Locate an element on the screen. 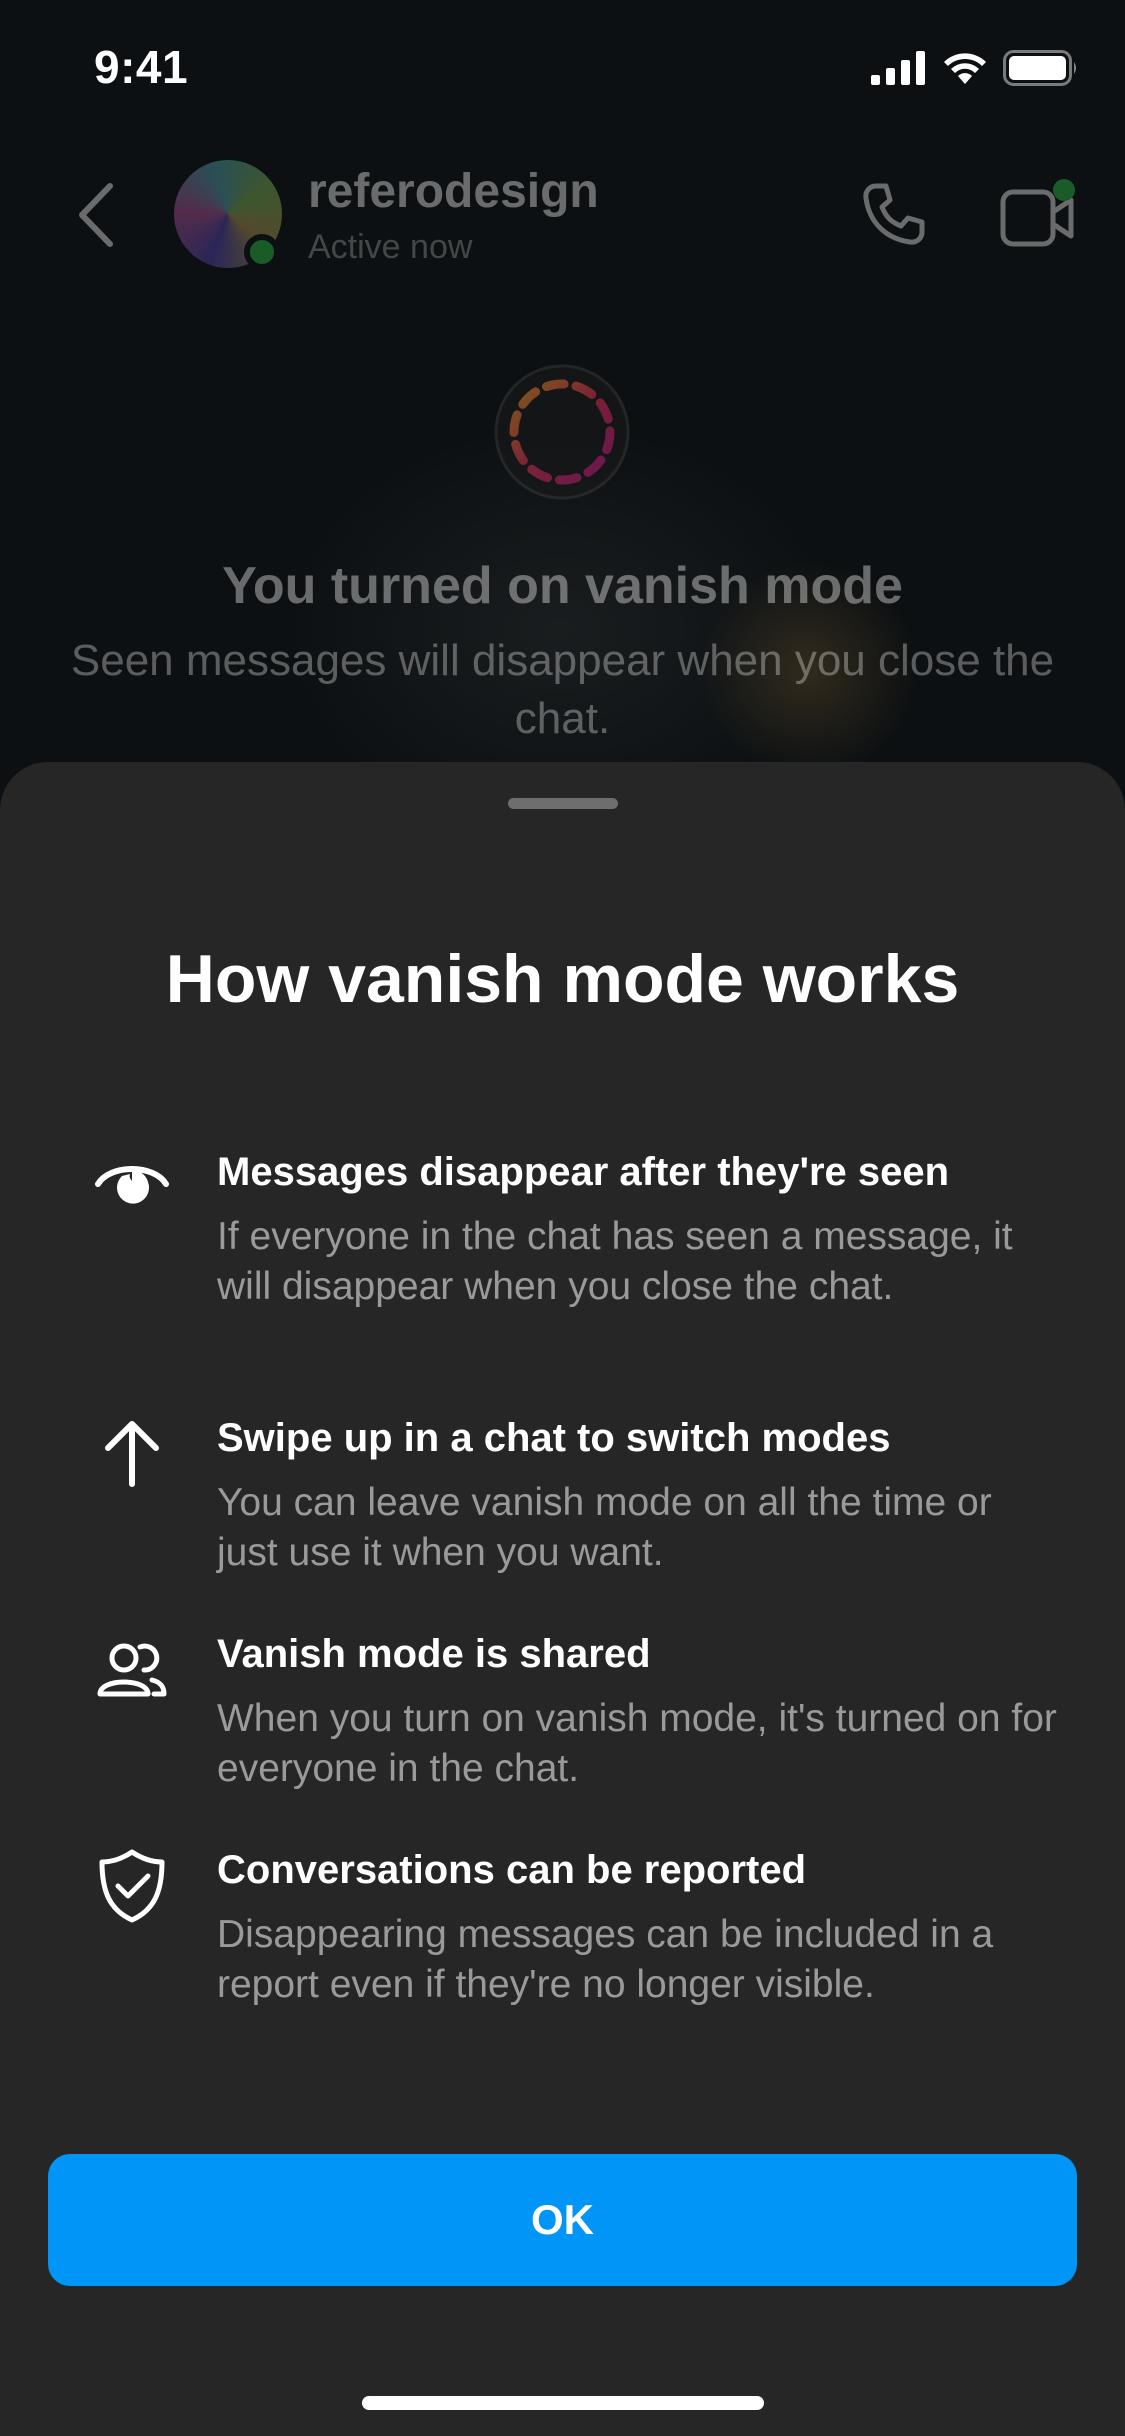  status-time: 9:41 is located at coordinates (141, 67).